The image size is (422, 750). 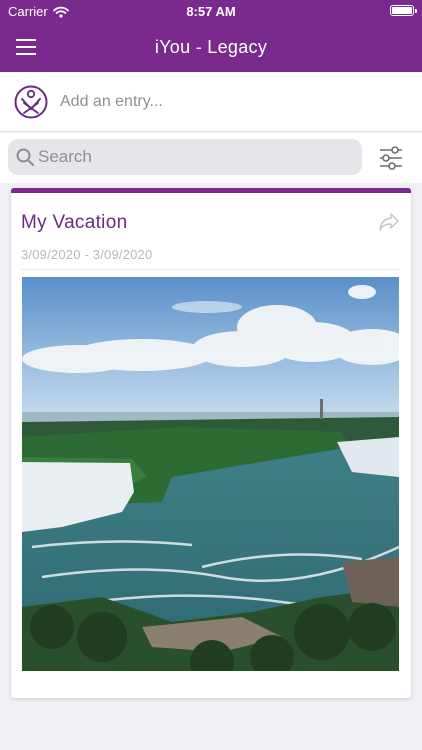 I want to click on search-box, so click(x=185, y=157).